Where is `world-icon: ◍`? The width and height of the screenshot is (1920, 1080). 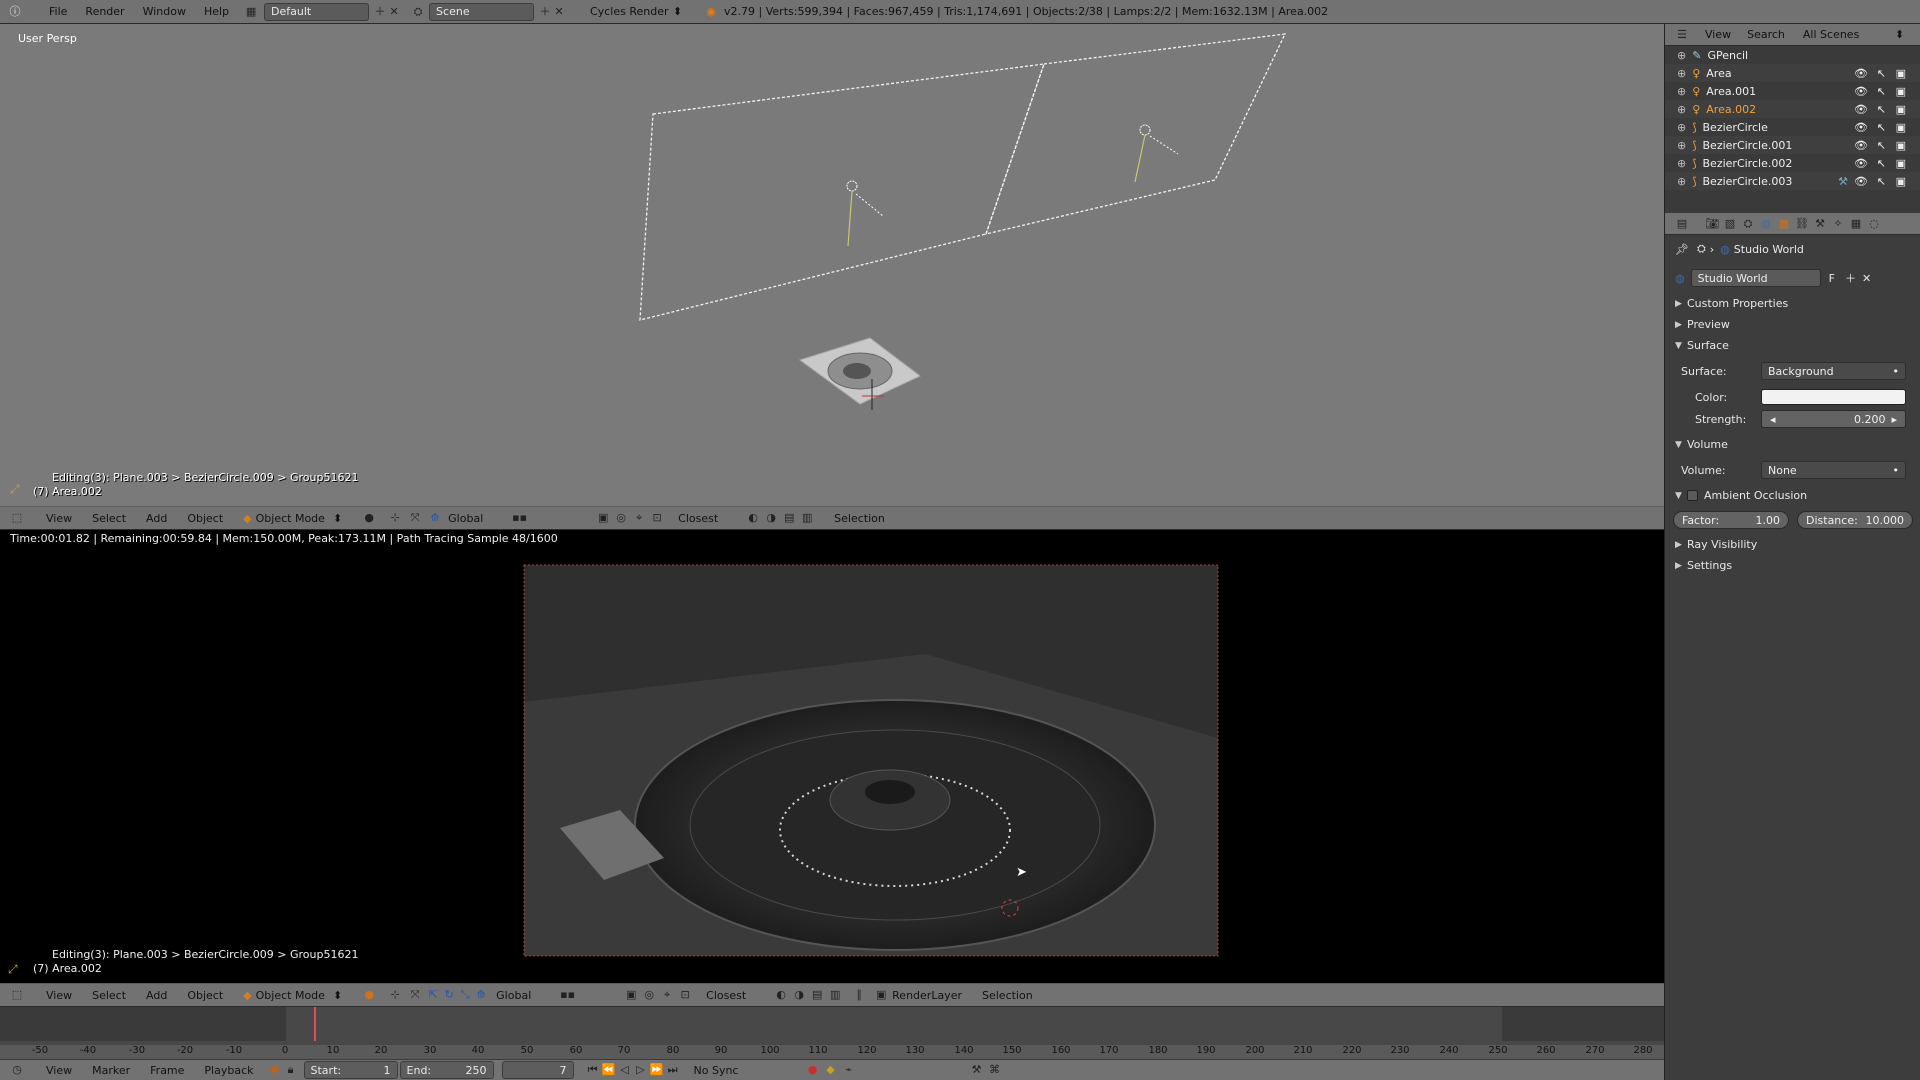 world-icon: ◍ is located at coordinates (1680, 278).